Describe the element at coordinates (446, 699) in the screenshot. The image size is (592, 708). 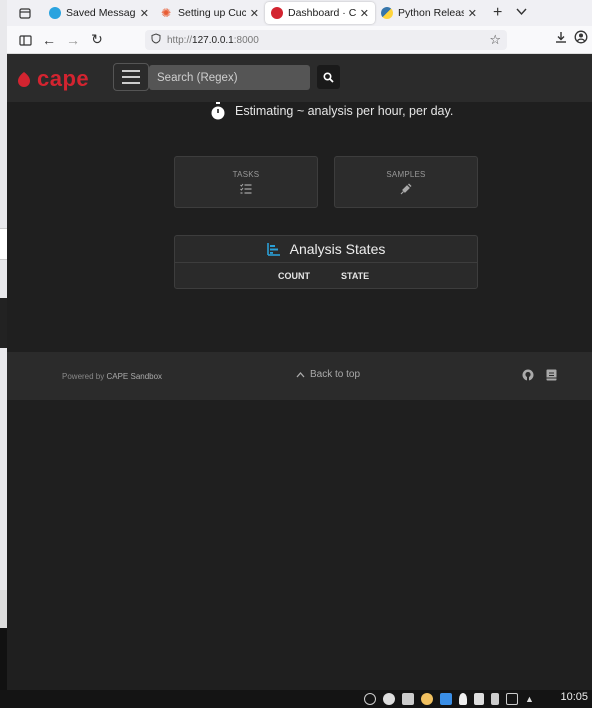
I see `display-icon` at that location.